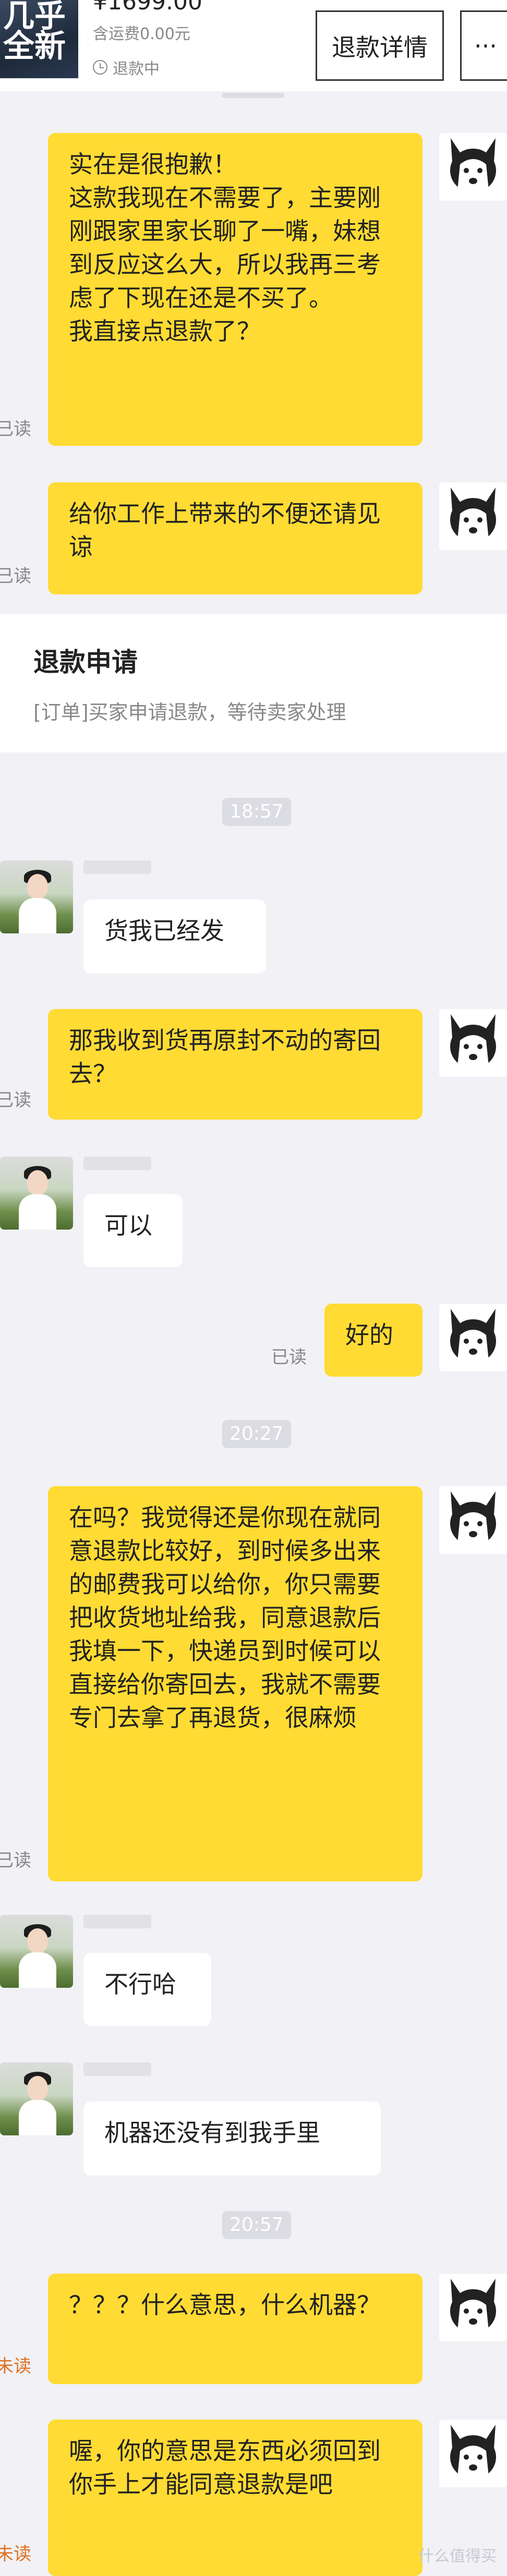 This screenshot has height=2576, width=507. I want to click on refund-status-text: 退款中, so click(136, 69).